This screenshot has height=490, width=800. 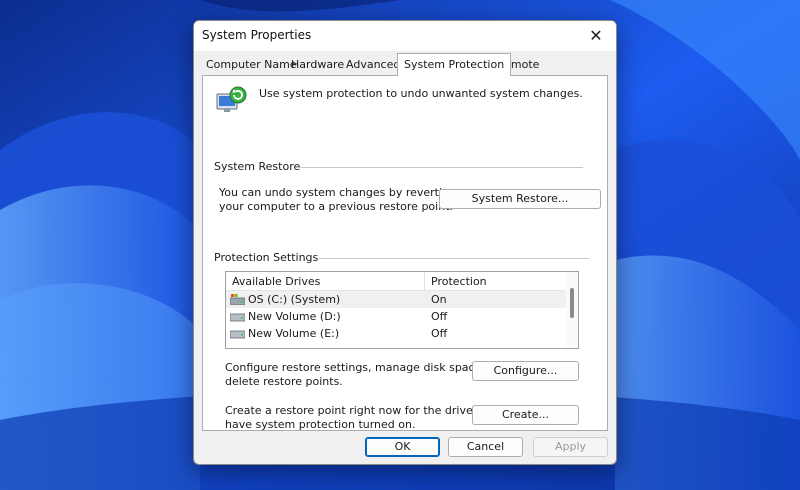 I want to click on scrollbar-thumb, so click(x=572, y=303).